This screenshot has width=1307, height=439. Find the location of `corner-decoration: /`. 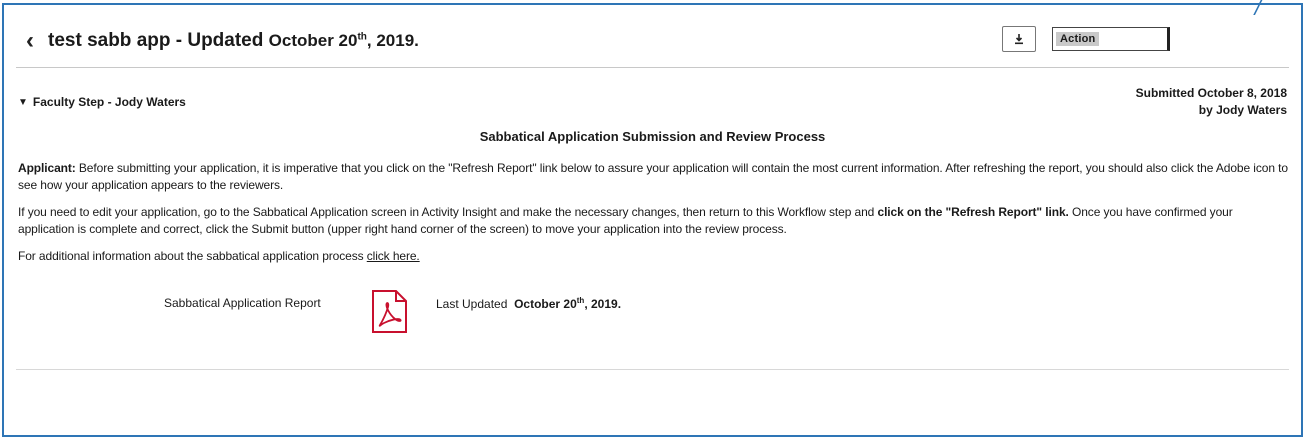

corner-decoration: / is located at coordinates (1259, 9).